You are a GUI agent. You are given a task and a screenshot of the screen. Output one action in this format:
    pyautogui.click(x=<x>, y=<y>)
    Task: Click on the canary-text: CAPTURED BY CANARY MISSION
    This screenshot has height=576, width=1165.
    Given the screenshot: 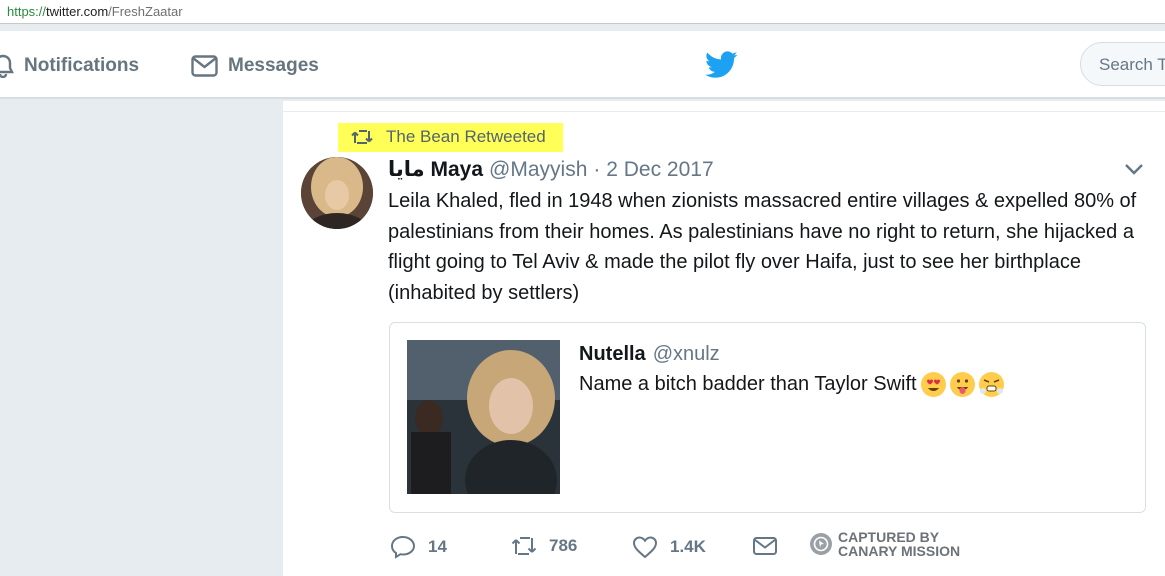 What is the action you would take?
    pyautogui.click(x=899, y=544)
    